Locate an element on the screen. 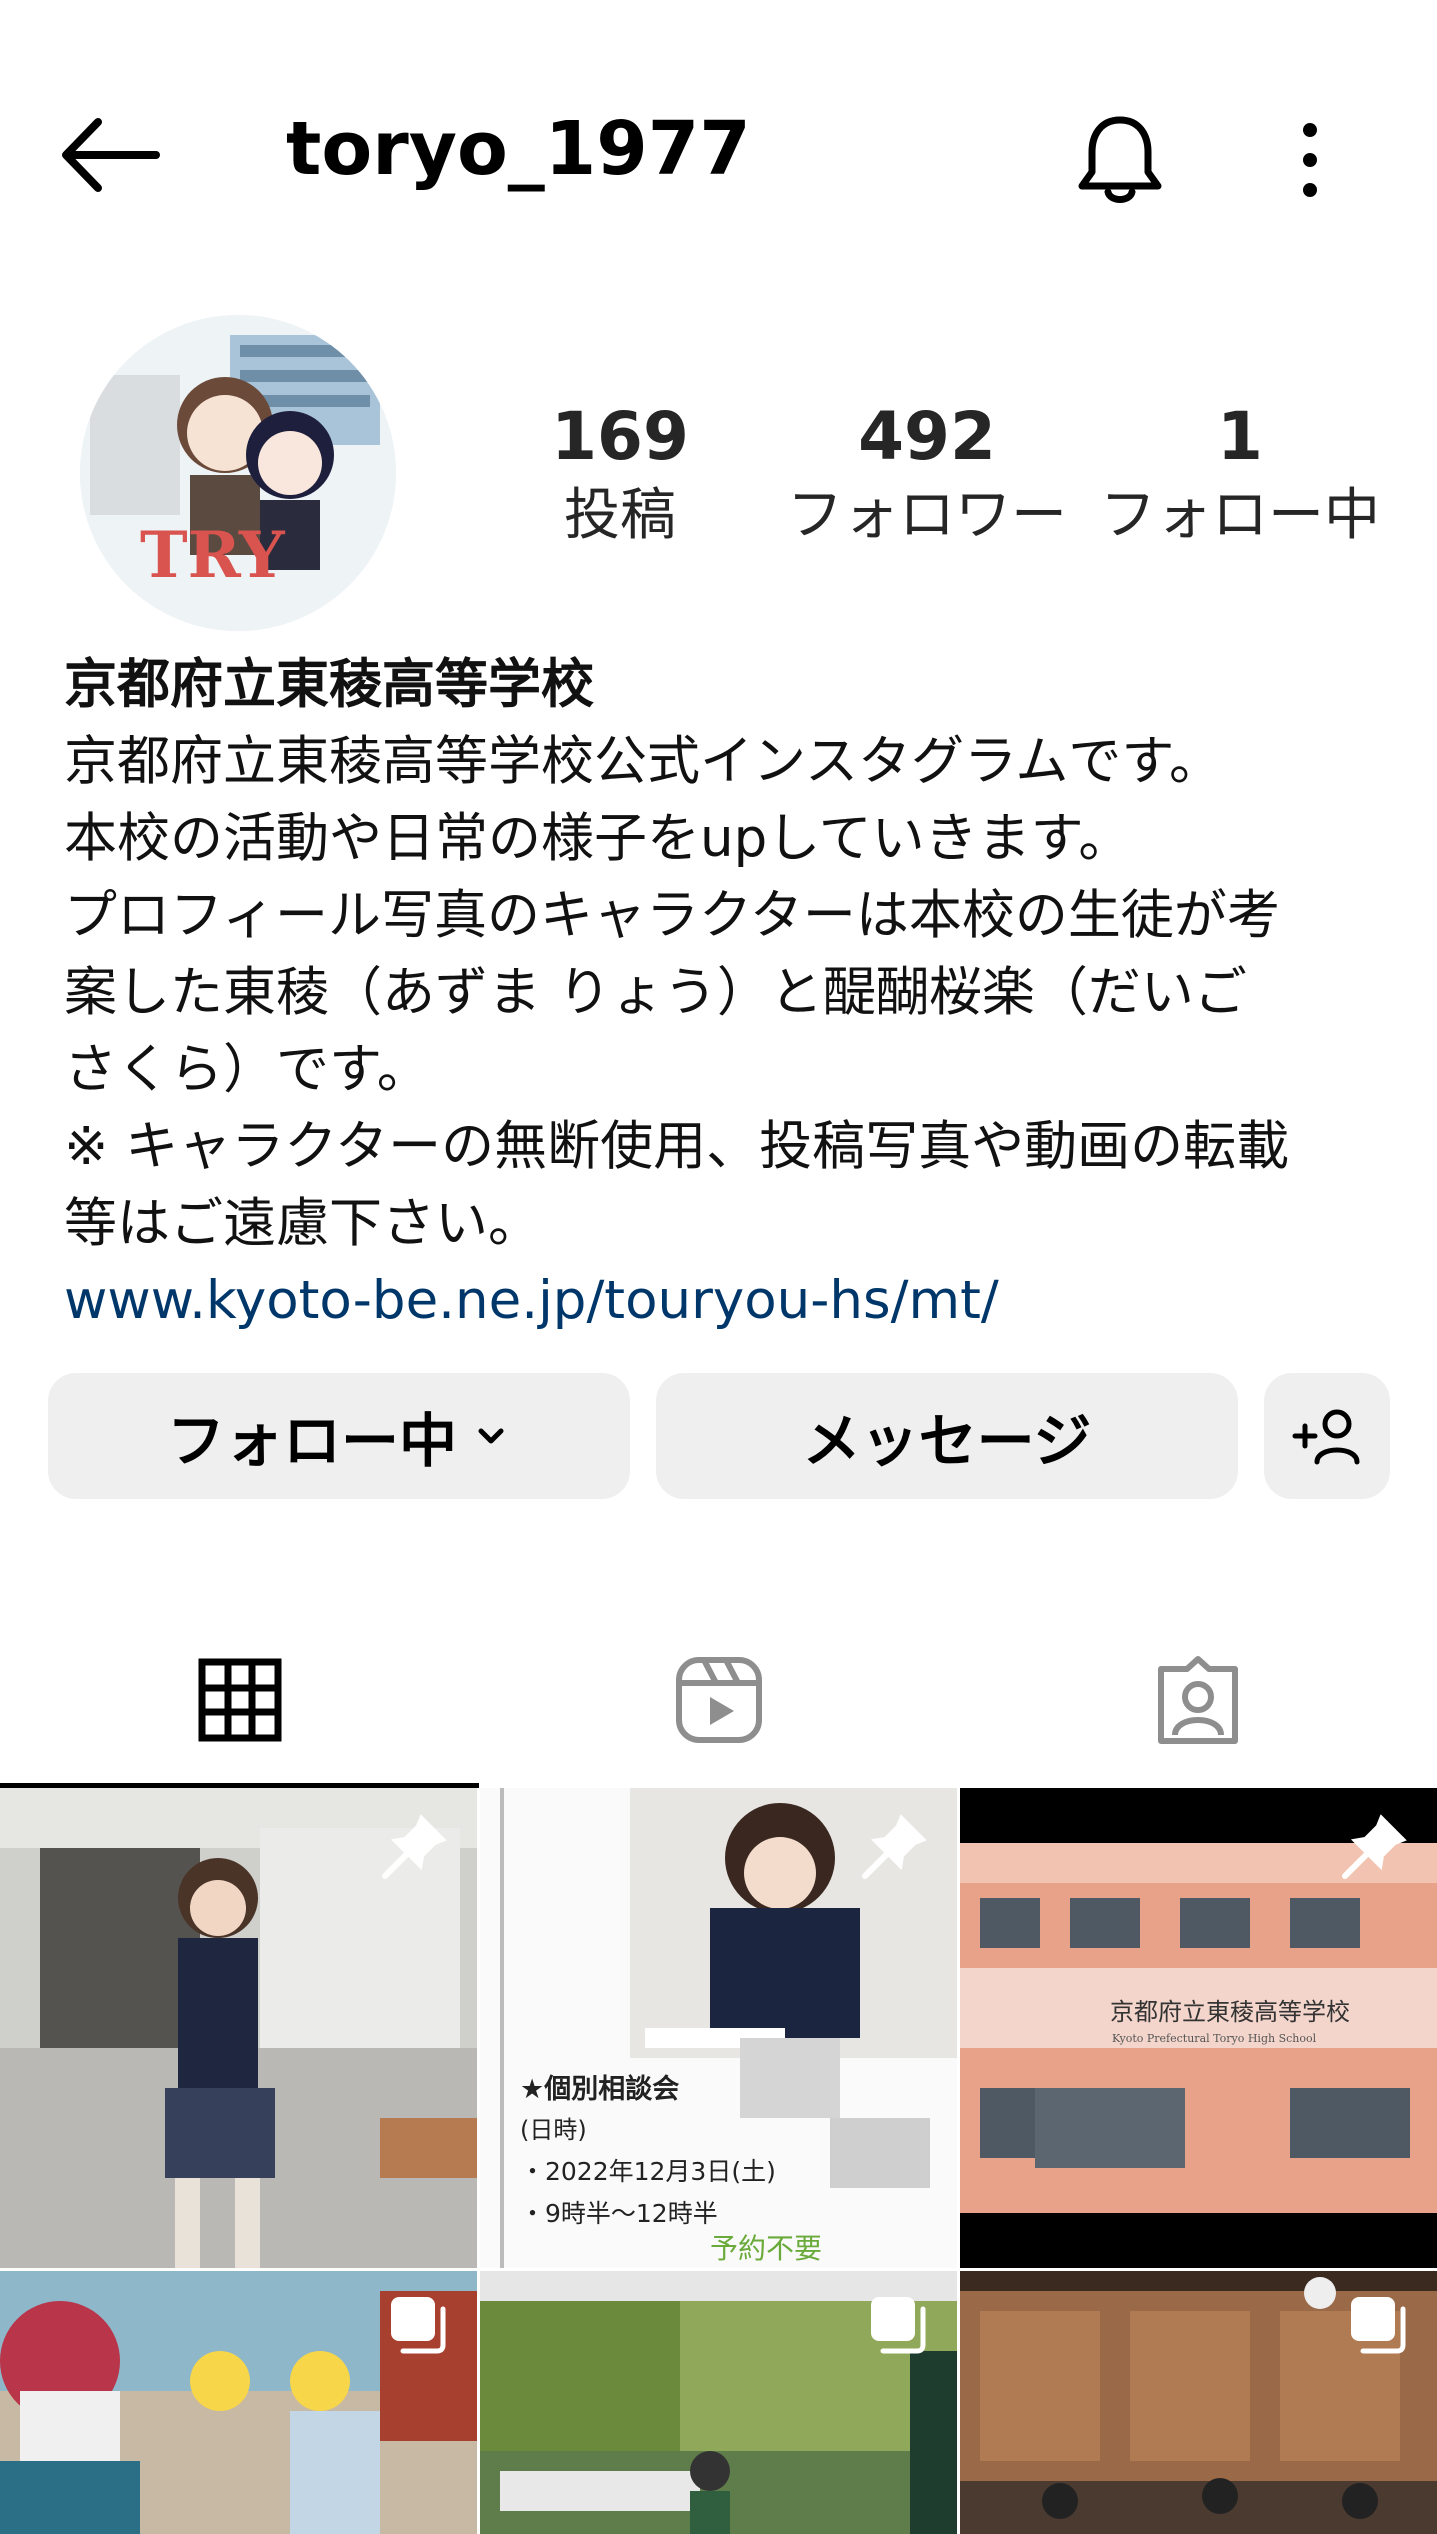 The width and height of the screenshot is (1437, 2534). following-count: 1 フォロー中 is located at coordinates (1240, 474).